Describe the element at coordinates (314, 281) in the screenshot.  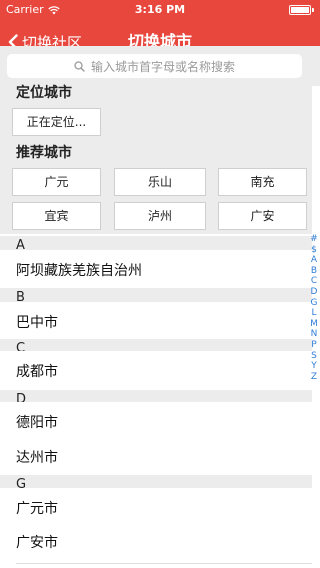
I see `index-letter: C` at that location.